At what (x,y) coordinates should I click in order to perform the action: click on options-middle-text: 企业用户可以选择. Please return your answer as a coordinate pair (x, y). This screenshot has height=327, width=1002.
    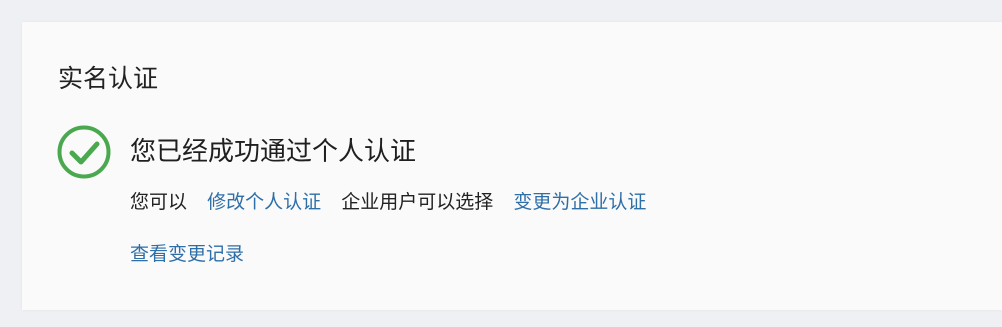
    Looking at the image, I should click on (417, 202).